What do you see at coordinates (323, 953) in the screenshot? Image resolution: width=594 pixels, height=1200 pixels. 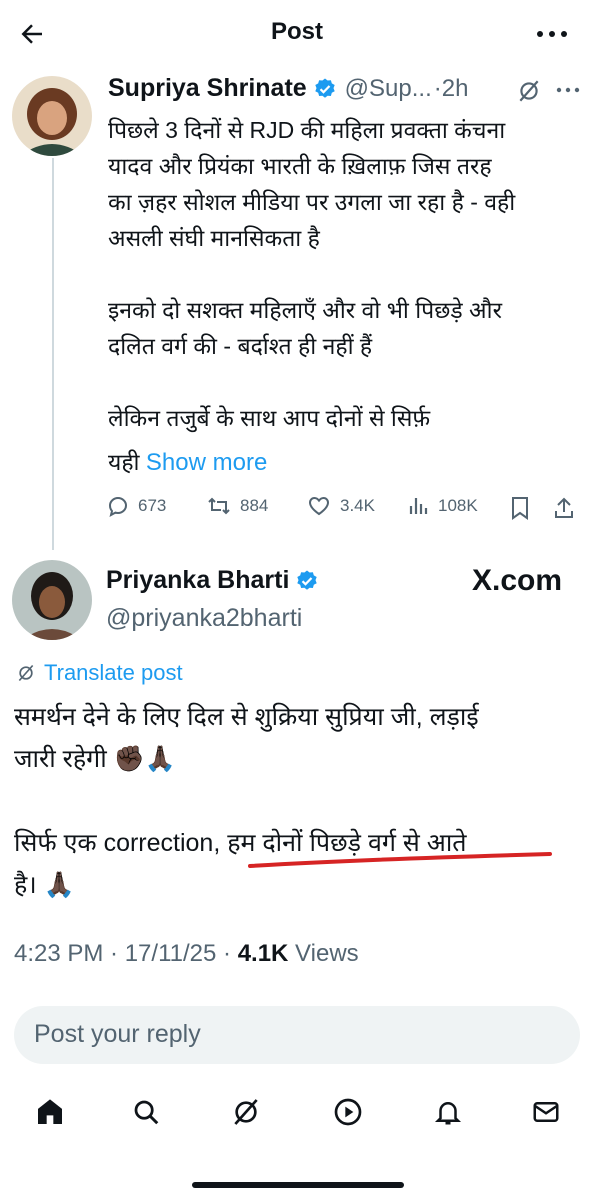 I see `views-label: Views` at bounding box center [323, 953].